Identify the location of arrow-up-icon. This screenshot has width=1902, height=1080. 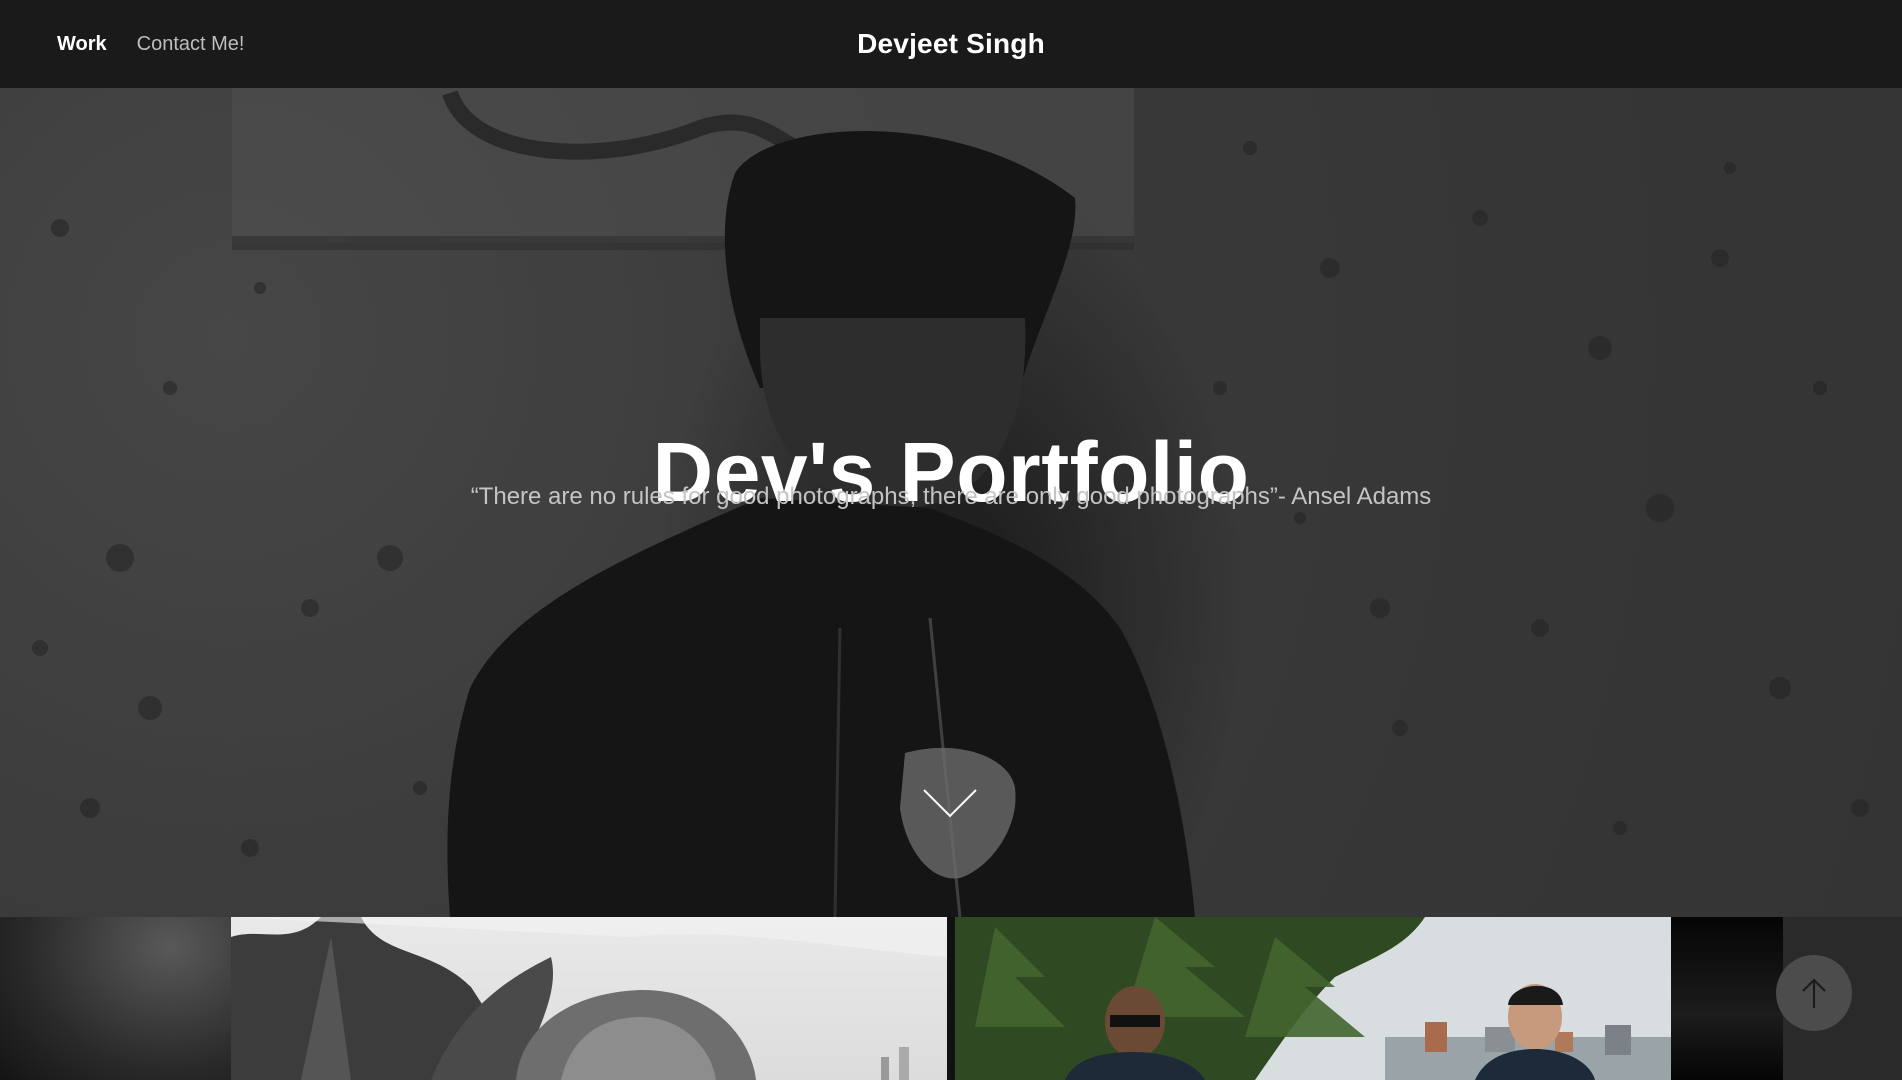
(1814, 993).